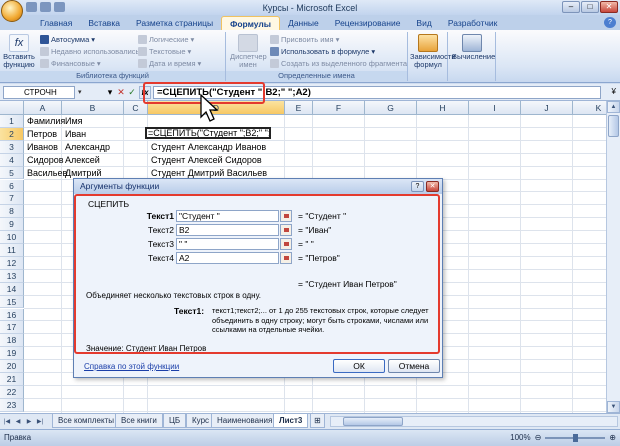  I want to click on row-header: 2, so click(12, 134).